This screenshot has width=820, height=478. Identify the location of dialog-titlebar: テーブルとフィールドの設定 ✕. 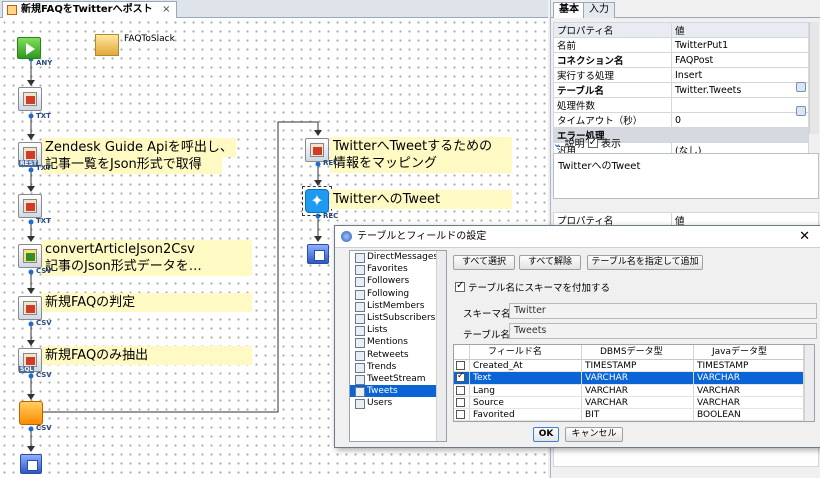
(577, 237).